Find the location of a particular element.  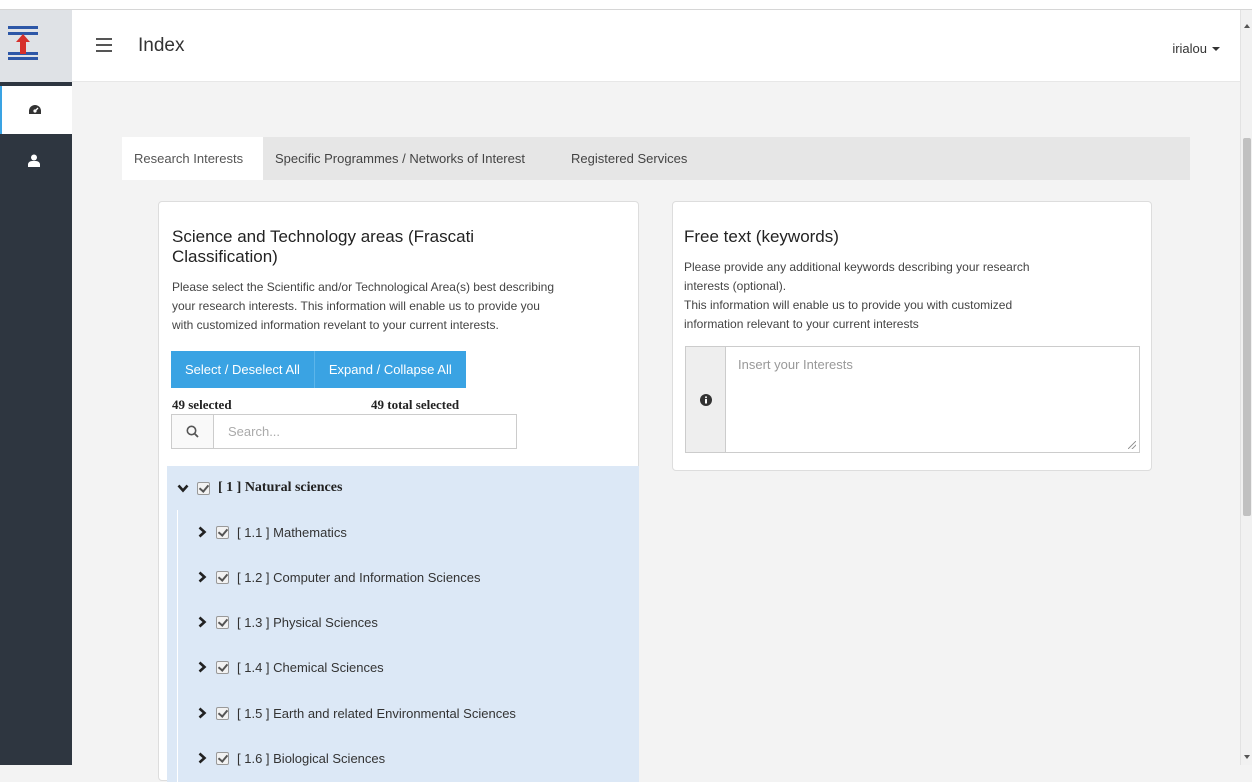

search-input is located at coordinates (365, 431).